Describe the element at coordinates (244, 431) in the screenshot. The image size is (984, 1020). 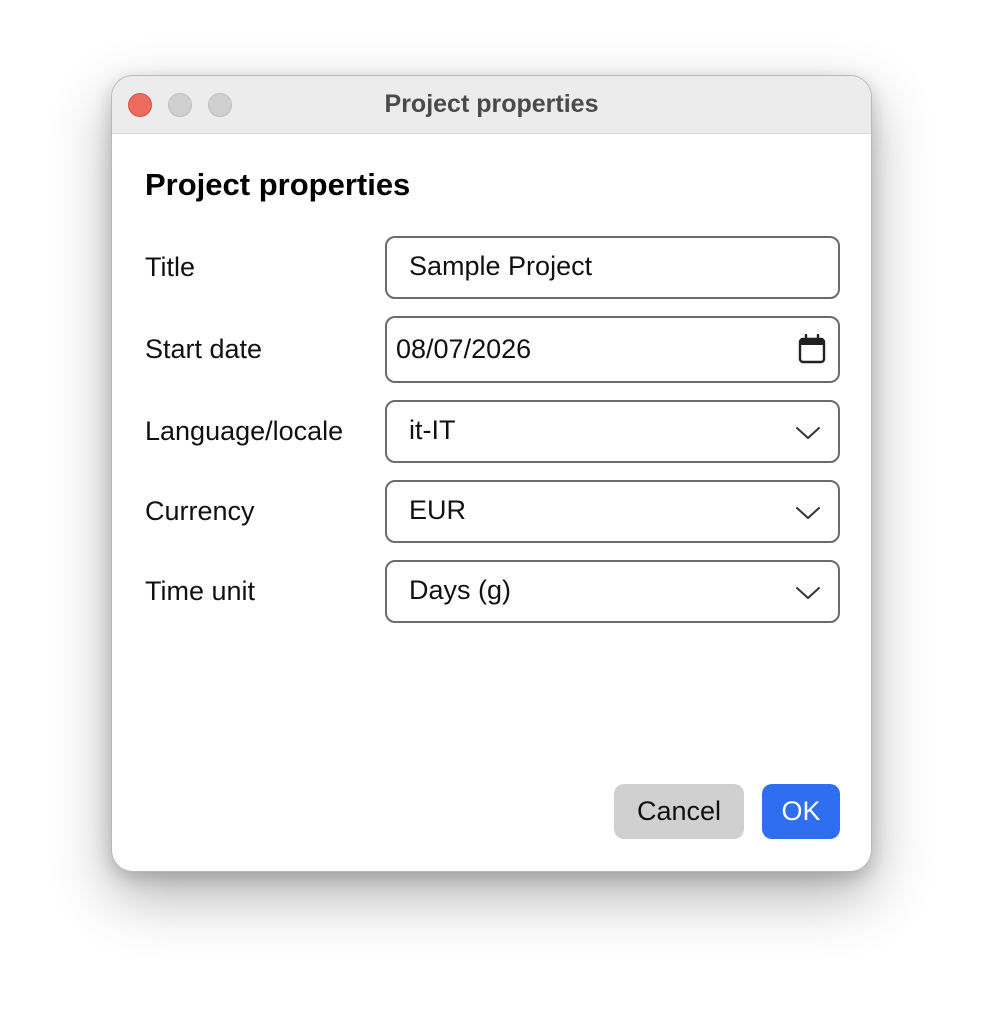
I see `language-locale-label: Language/locale` at that location.